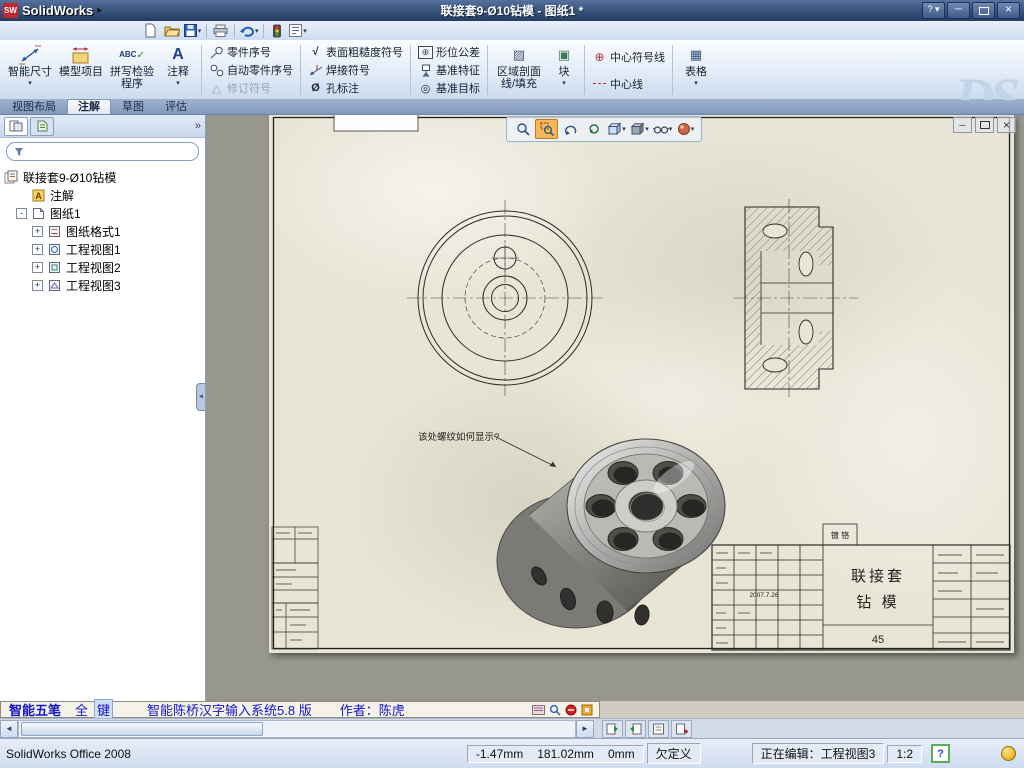 Image resolution: width=1024 pixels, height=768 pixels. Describe the element at coordinates (21, 213) in the screenshot. I see `collapse-expander-icon` at that location.